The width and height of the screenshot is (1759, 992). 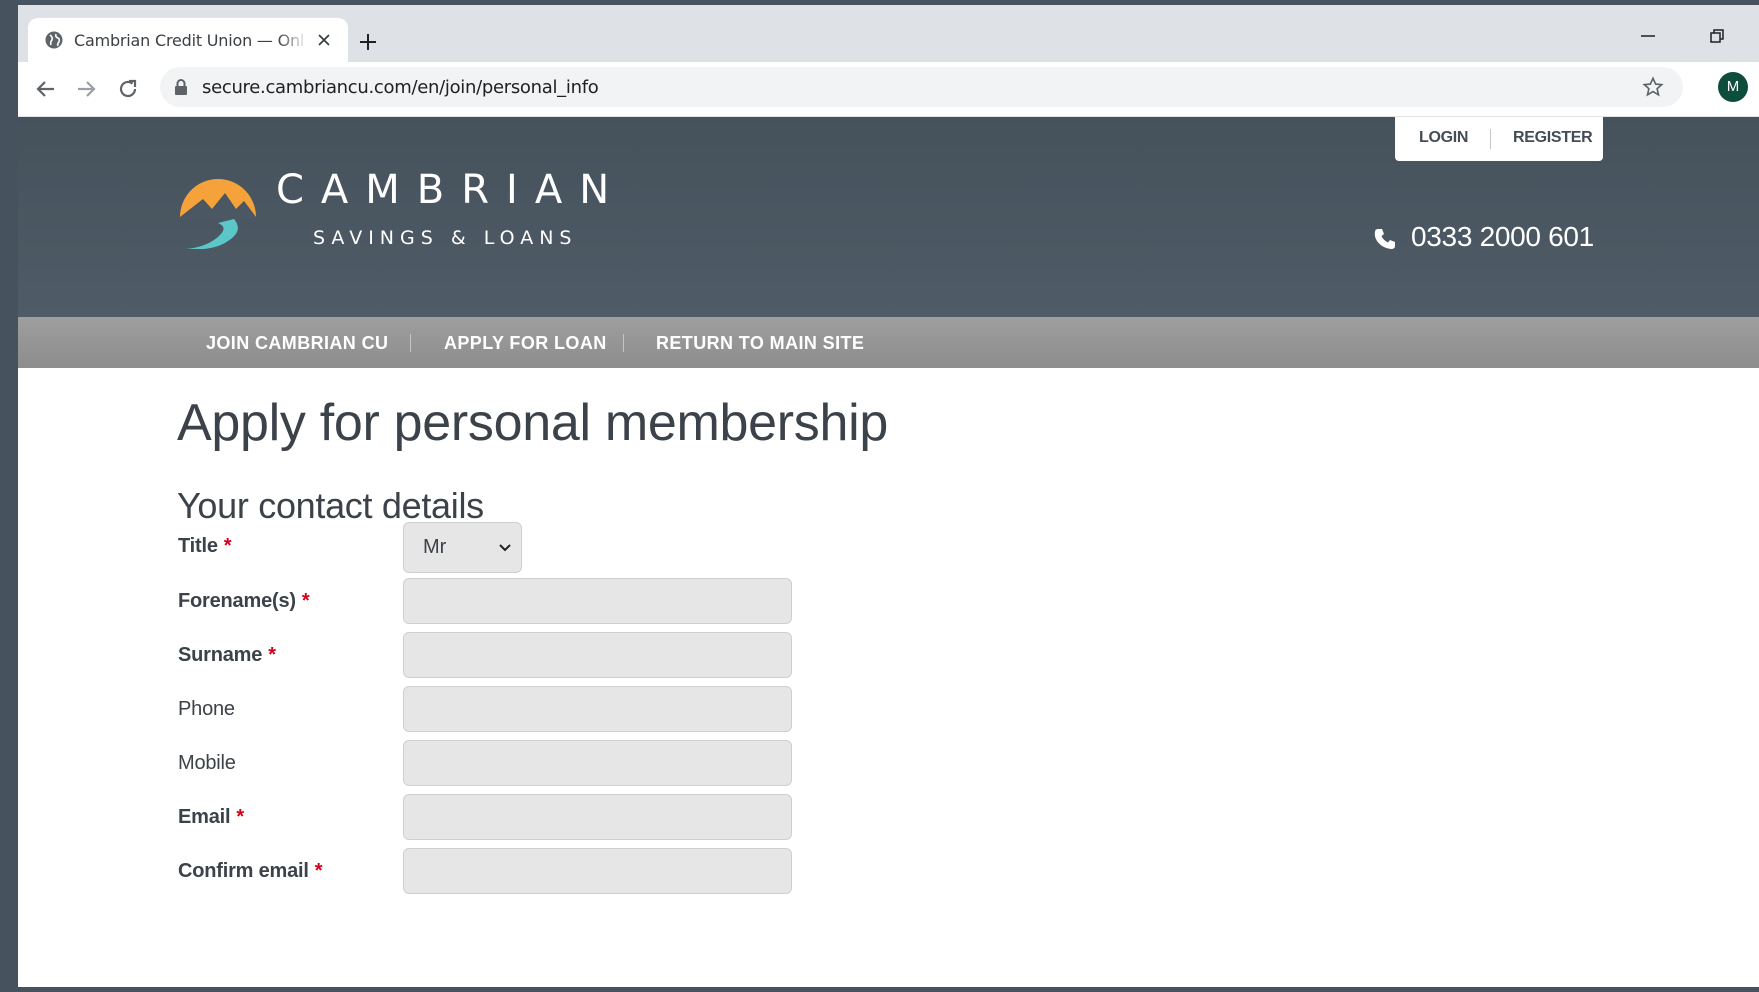 I want to click on back-arrow-icon, so click(x=46, y=89).